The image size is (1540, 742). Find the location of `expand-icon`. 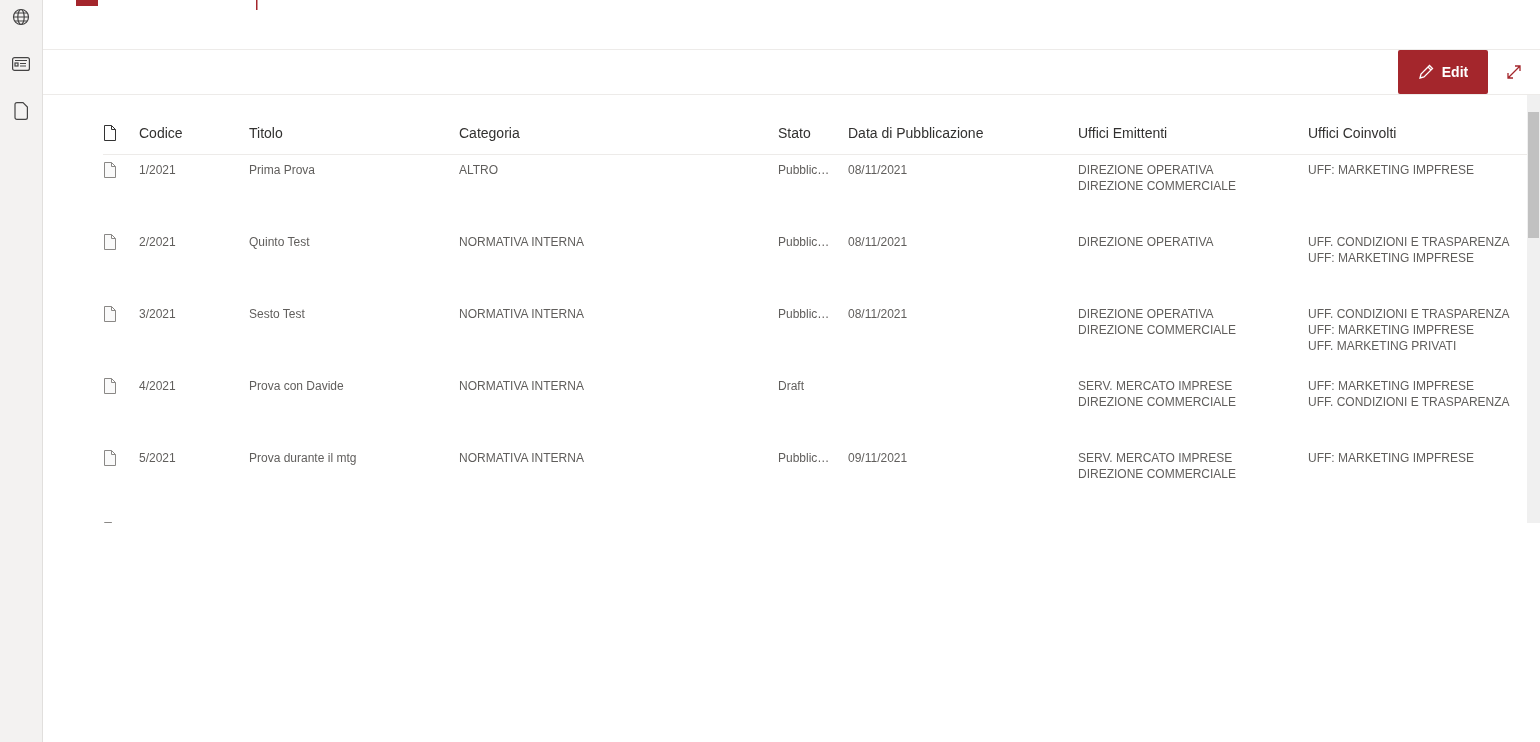

expand-icon is located at coordinates (1514, 72).